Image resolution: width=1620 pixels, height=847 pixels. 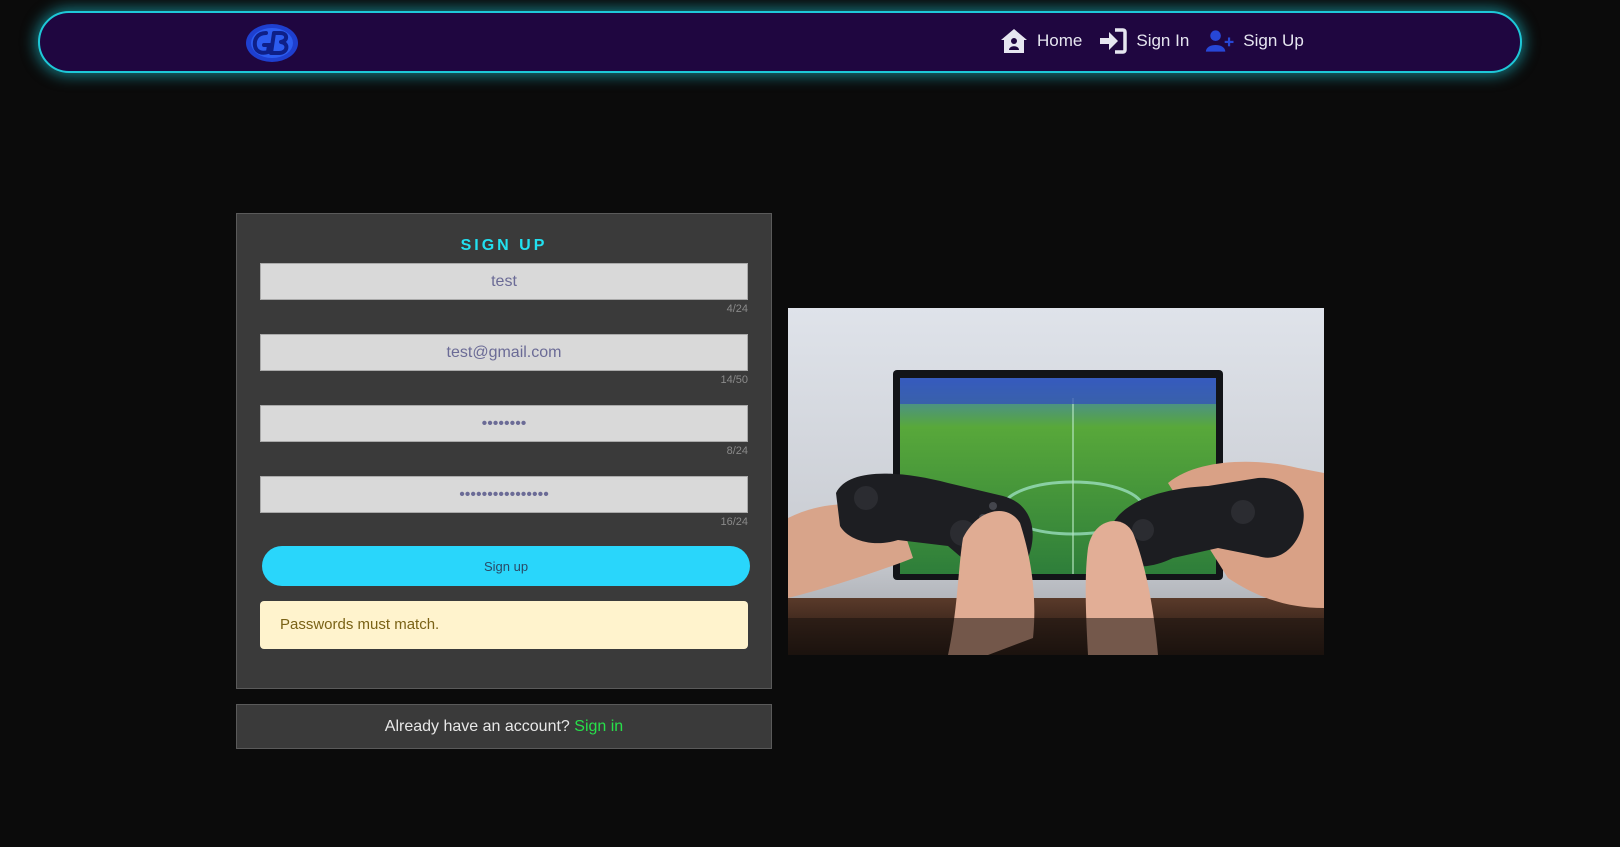 What do you see at coordinates (504, 352) in the screenshot?
I see `email-input` at bounding box center [504, 352].